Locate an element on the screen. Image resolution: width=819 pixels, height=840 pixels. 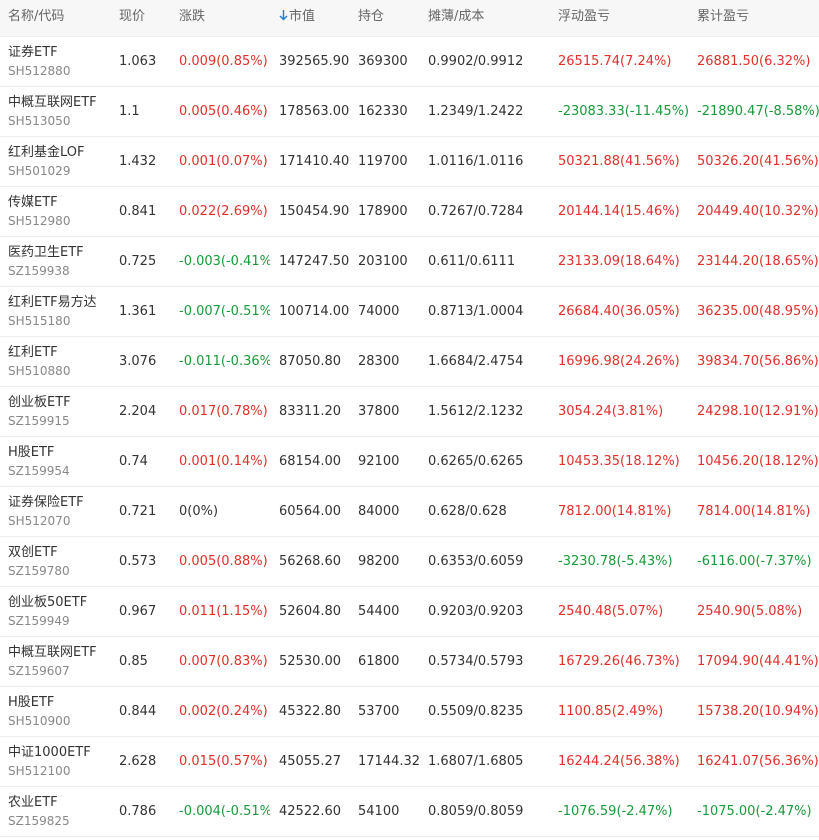
cum-pl-cell: 20449.40(10.32%) is located at coordinates (758, 211).